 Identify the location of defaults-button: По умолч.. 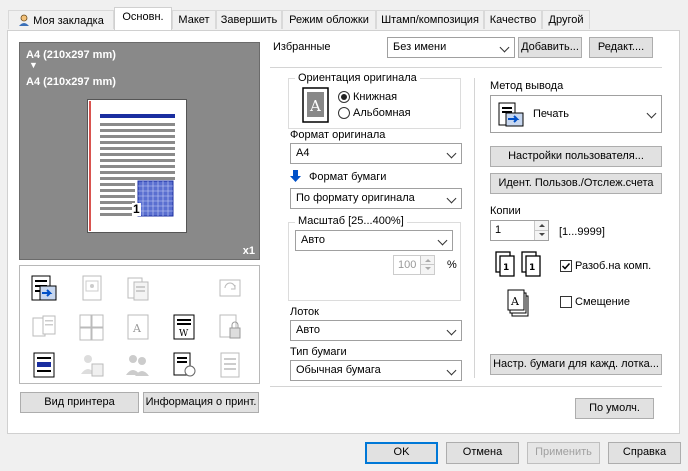
(614, 408).